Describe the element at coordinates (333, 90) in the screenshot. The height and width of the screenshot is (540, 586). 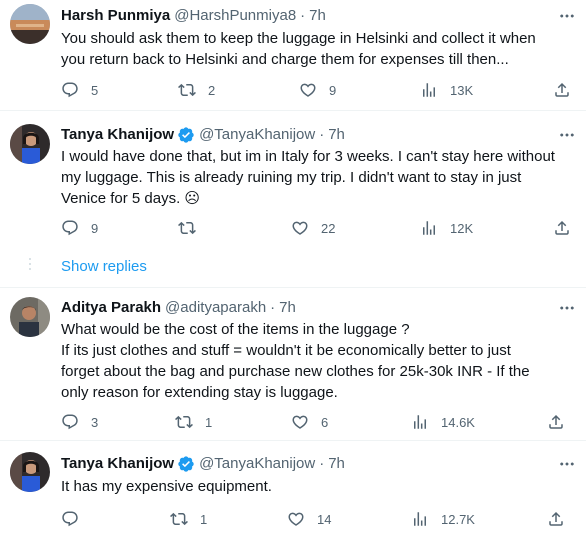
I see `like-count: 9` at that location.